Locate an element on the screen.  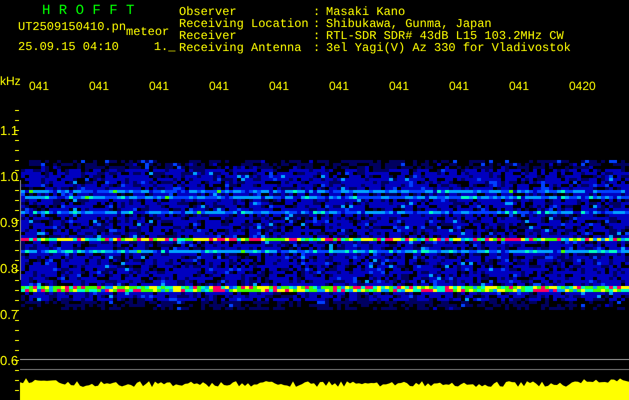
info-value: Masaki Kano is located at coordinates (366, 12).